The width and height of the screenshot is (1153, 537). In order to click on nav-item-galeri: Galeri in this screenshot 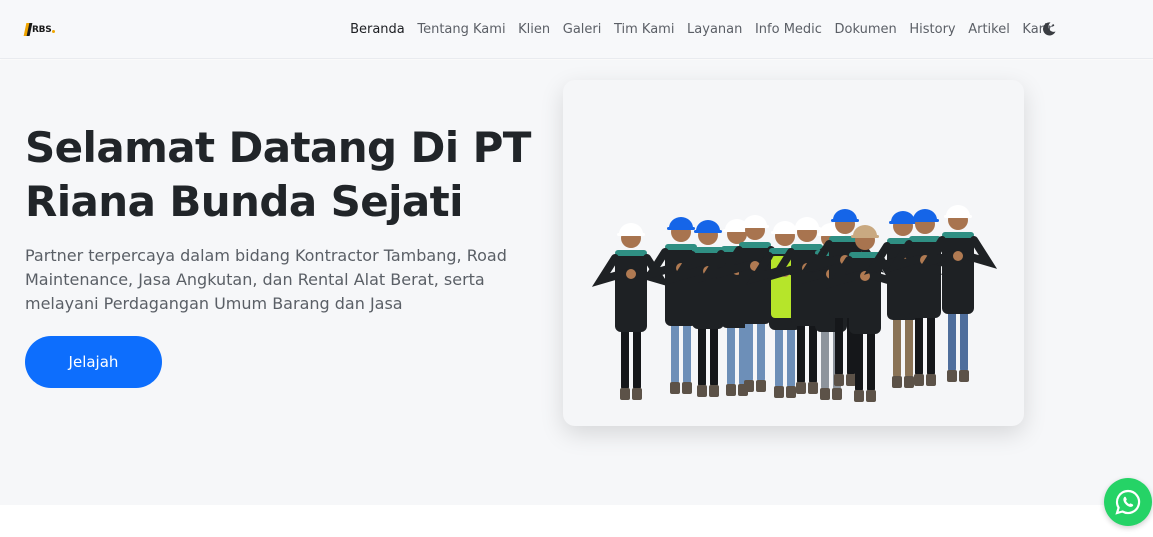, I will do `click(582, 29)`.